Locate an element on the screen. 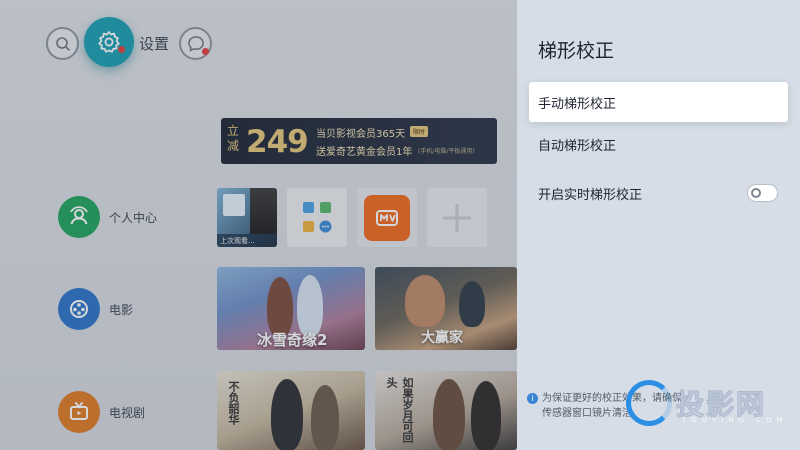  plus-icon is located at coordinates (457, 217).